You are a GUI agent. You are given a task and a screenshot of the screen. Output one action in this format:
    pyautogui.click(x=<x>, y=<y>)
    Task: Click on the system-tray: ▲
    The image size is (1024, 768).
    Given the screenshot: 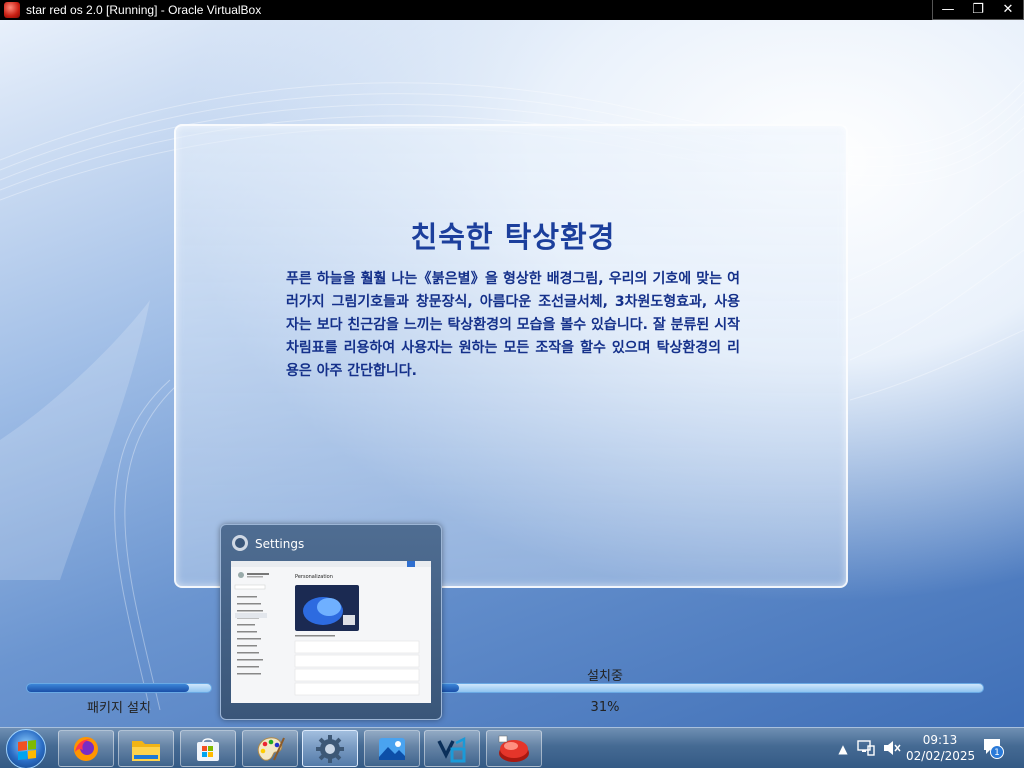 What is the action you would take?
    pyautogui.click(x=843, y=748)
    